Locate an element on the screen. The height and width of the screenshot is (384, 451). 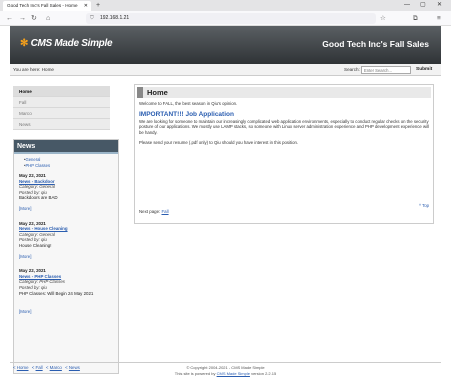
search-input is located at coordinates (386, 70).